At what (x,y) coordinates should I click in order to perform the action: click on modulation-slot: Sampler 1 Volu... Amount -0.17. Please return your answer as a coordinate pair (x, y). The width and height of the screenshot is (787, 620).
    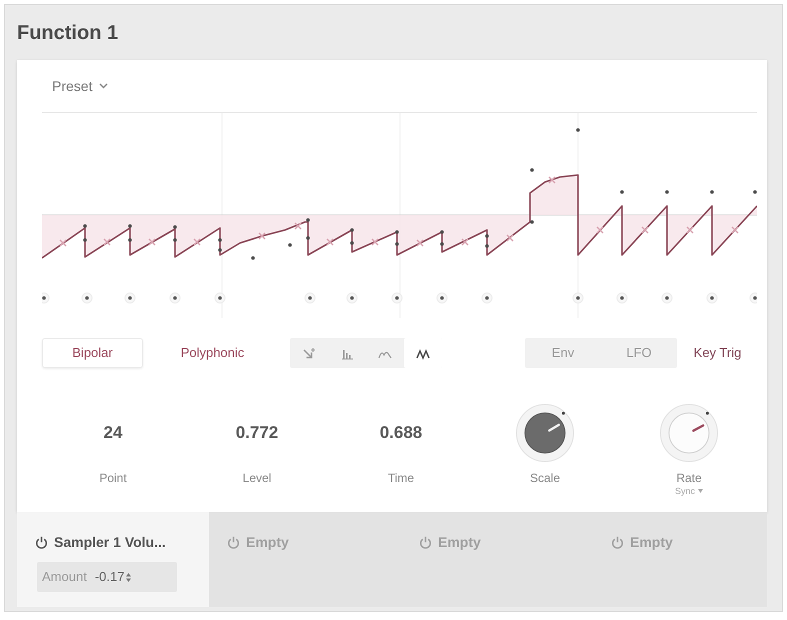
    Looking at the image, I should click on (113, 559).